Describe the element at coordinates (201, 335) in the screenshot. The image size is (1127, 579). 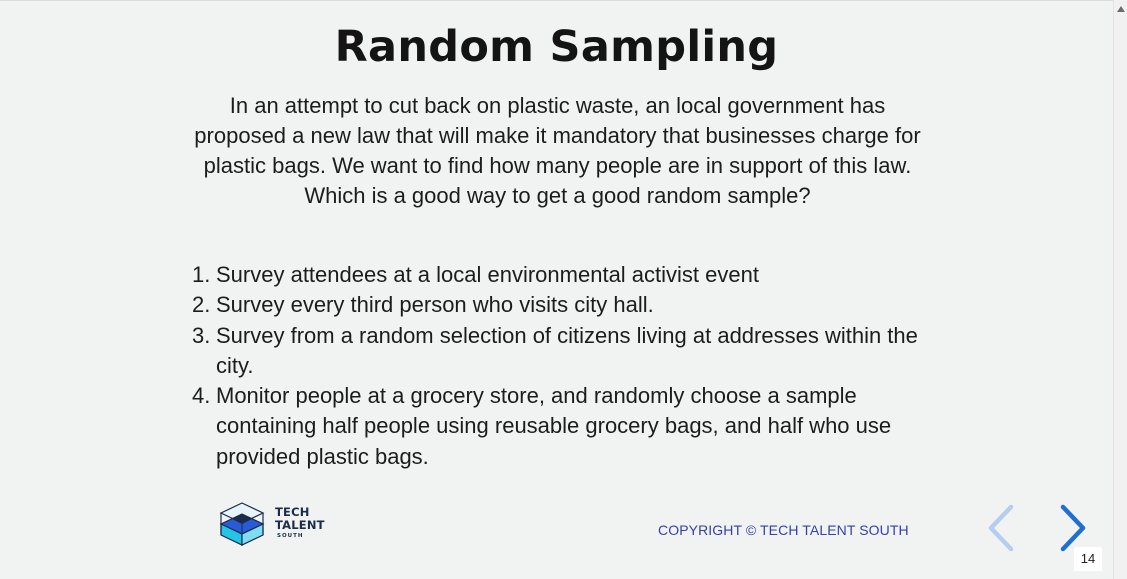
I see `option-number: 3.` at that location.